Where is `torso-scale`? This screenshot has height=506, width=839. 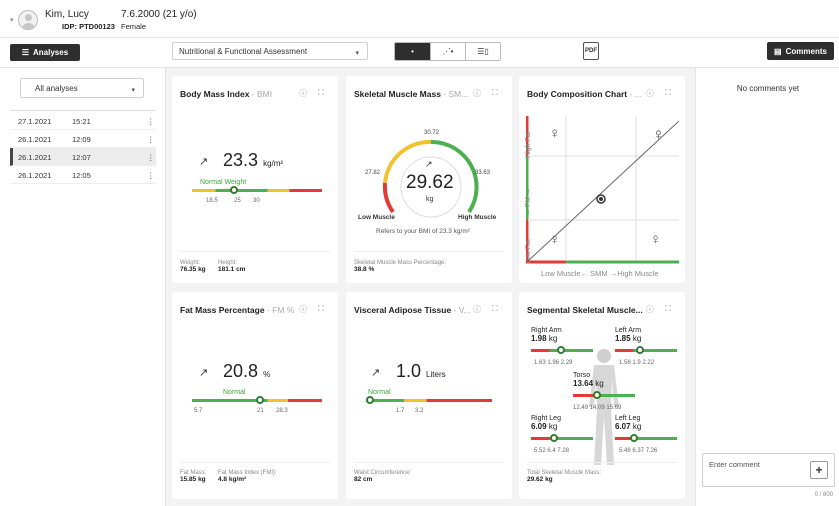 torso-scale is located at coordinates (604, 395).